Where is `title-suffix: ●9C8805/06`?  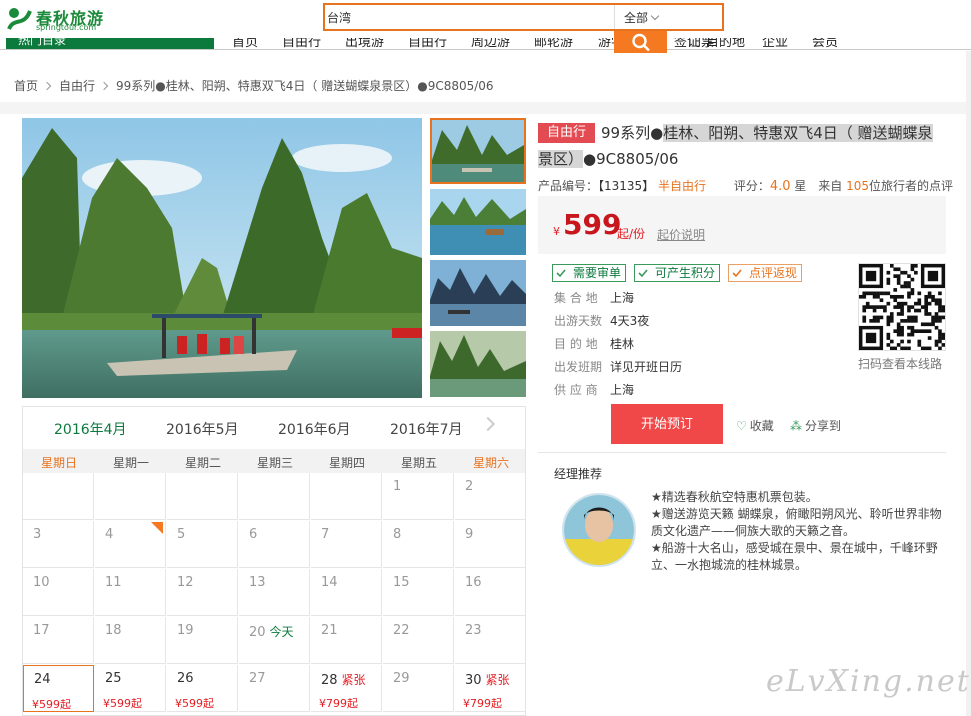
title-suffix: ●9C8805/06 is located at coordinates (631, 159).